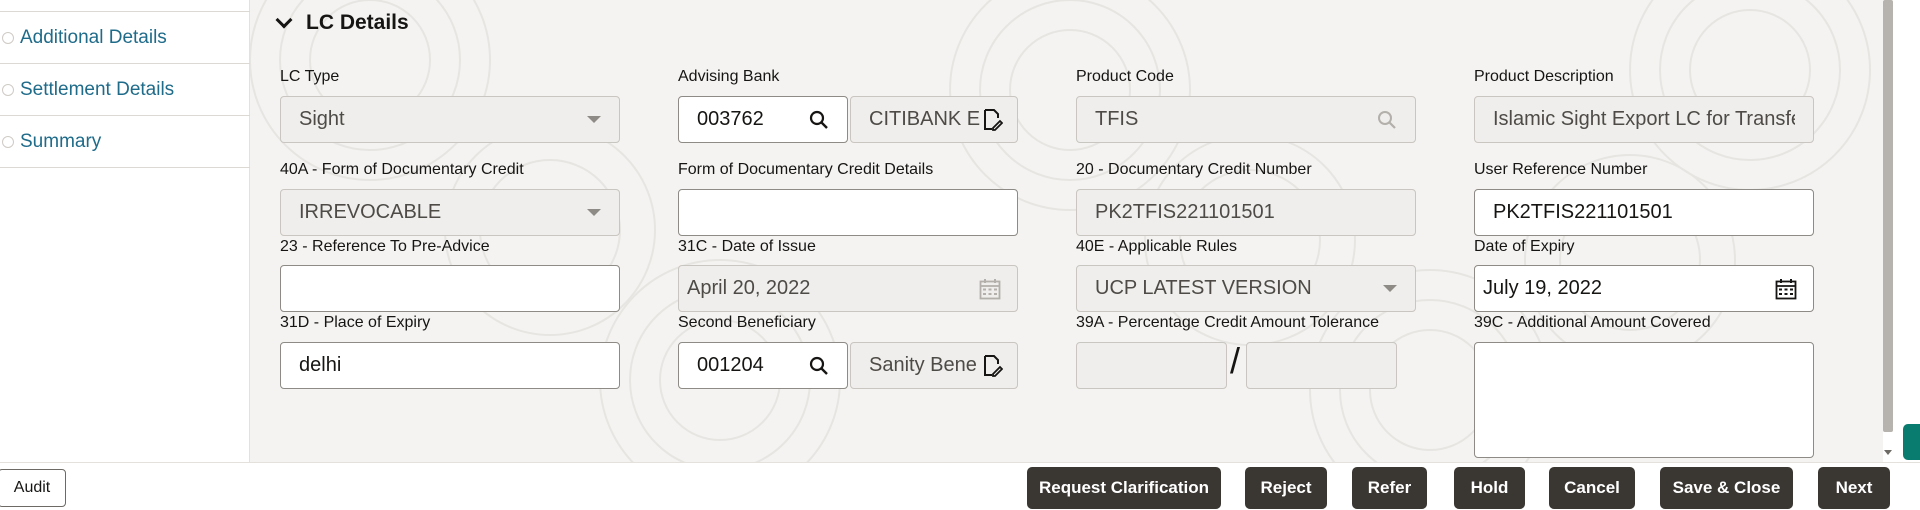  What do you see at coordinates (385, 246) in the screenshot?
I see `ref-pre-advice-label: 23 - Reference To Pre-Advice` at bounding box center [385, 246].